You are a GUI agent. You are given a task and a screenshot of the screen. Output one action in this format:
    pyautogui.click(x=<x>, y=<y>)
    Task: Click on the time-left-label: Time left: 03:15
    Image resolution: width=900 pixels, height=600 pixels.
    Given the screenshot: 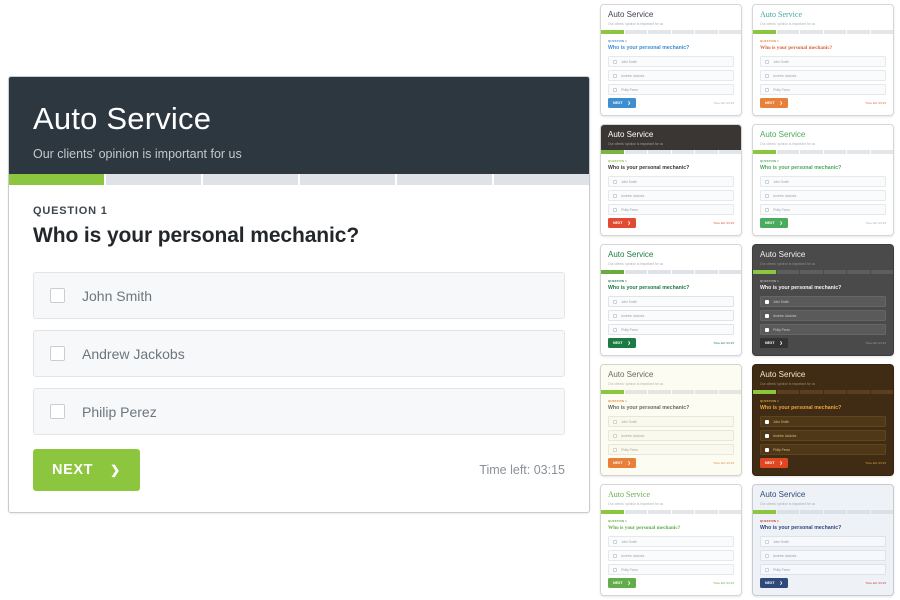 What is the action you would take?
    pyautogui.click(x=875, y=583)
    